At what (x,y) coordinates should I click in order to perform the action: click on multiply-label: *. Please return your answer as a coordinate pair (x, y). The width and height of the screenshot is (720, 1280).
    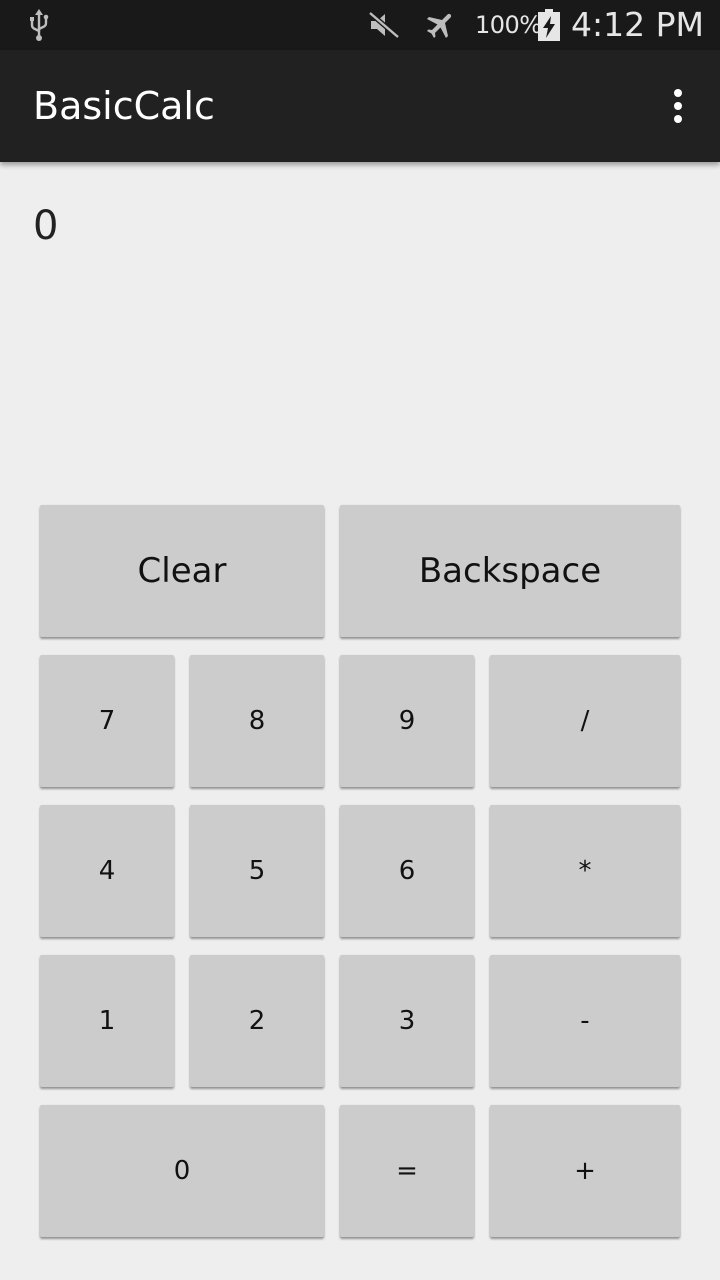
    Looking at the image, I should click on (585, 871).